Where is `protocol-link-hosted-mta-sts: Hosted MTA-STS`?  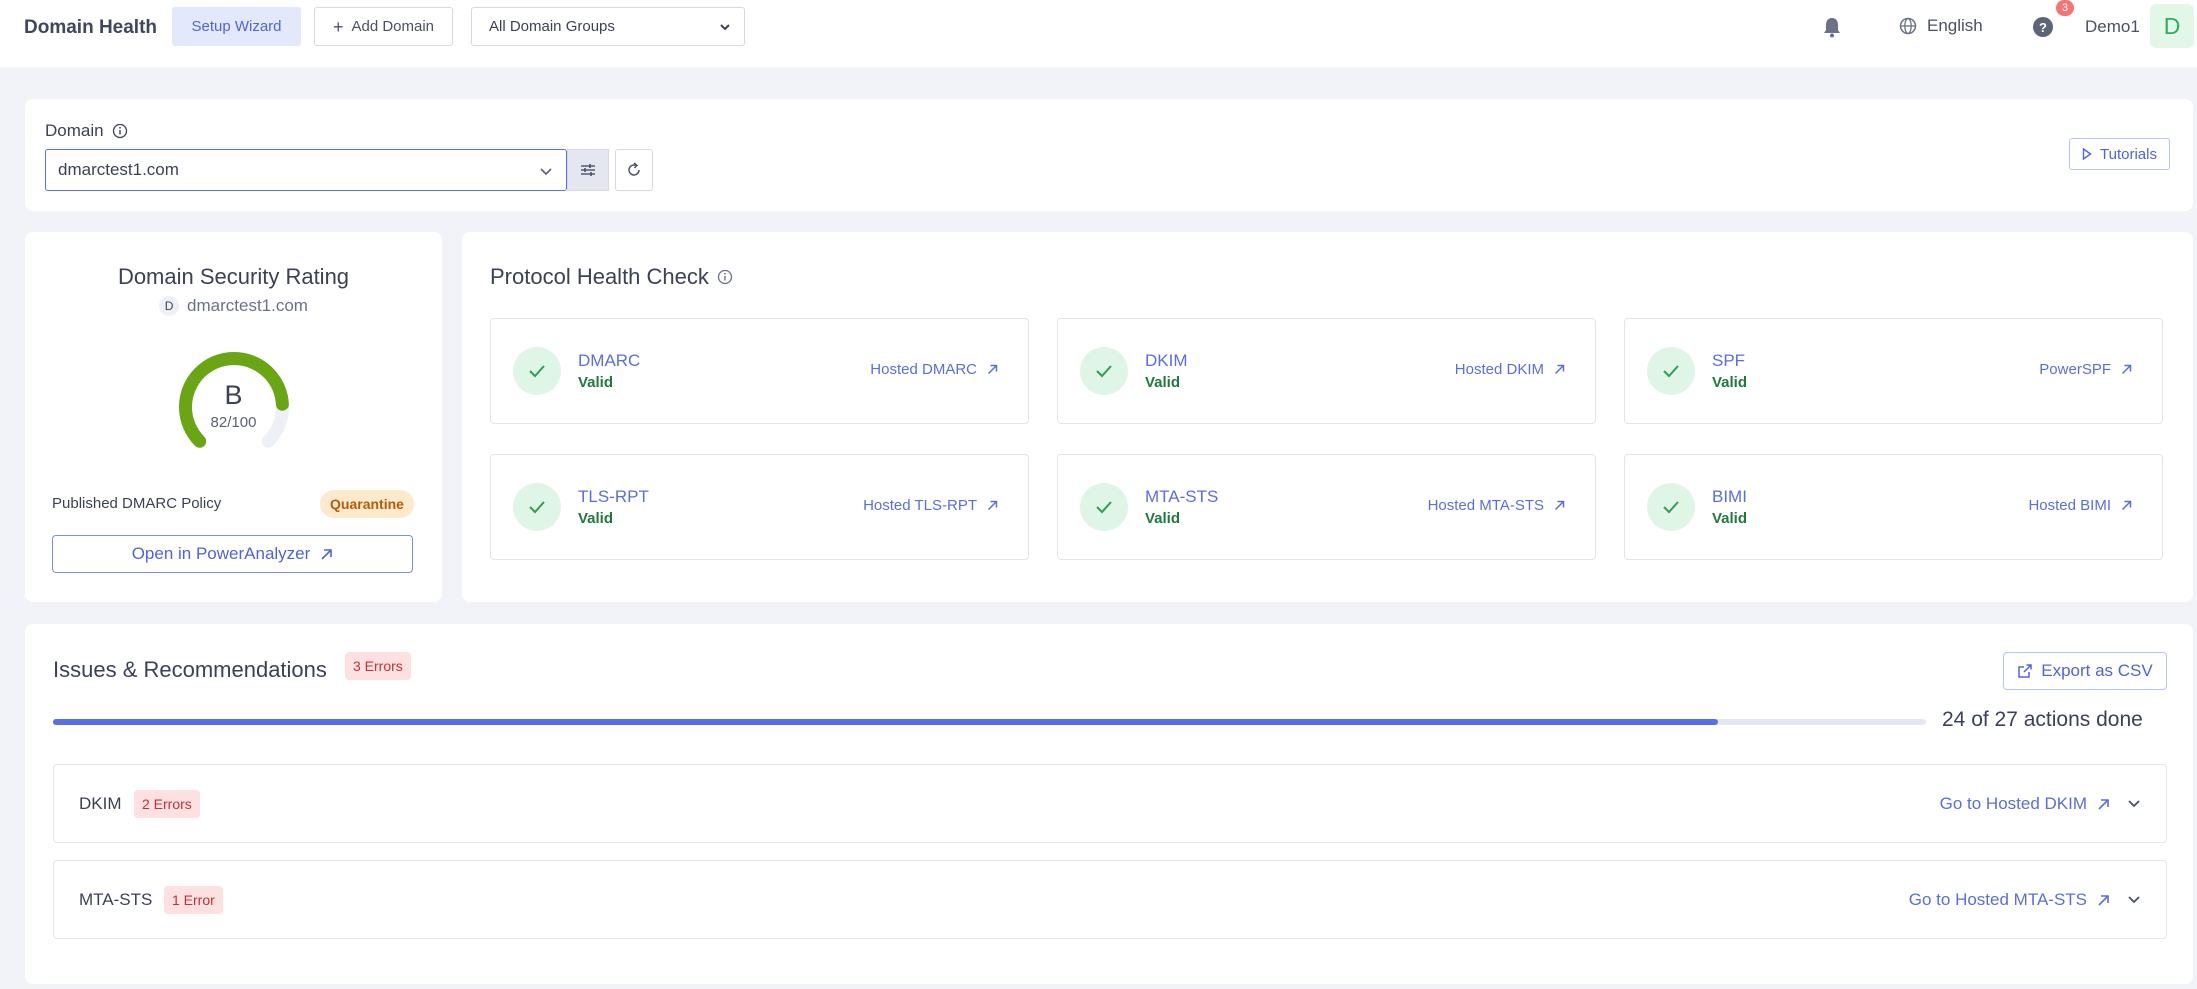
protocol-link-hosted-mta-sts: Hosted MTA-STS is located at coordinates (1496, 505).